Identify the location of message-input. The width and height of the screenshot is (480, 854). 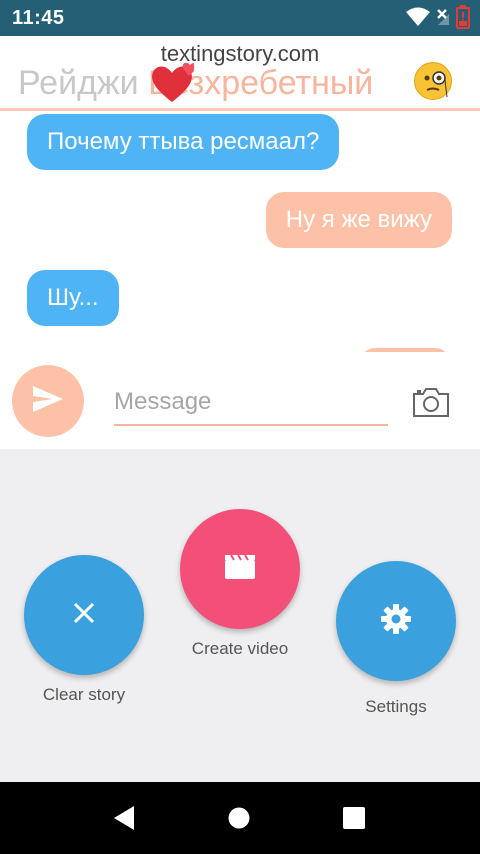
(251, 403).